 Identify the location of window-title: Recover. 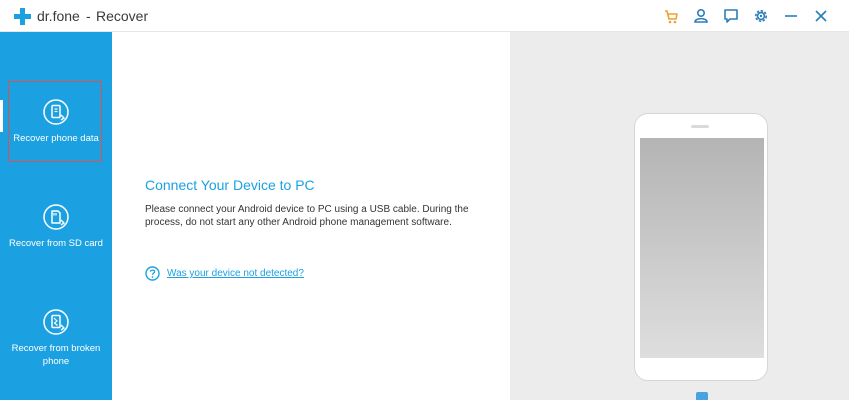
(122, 16).